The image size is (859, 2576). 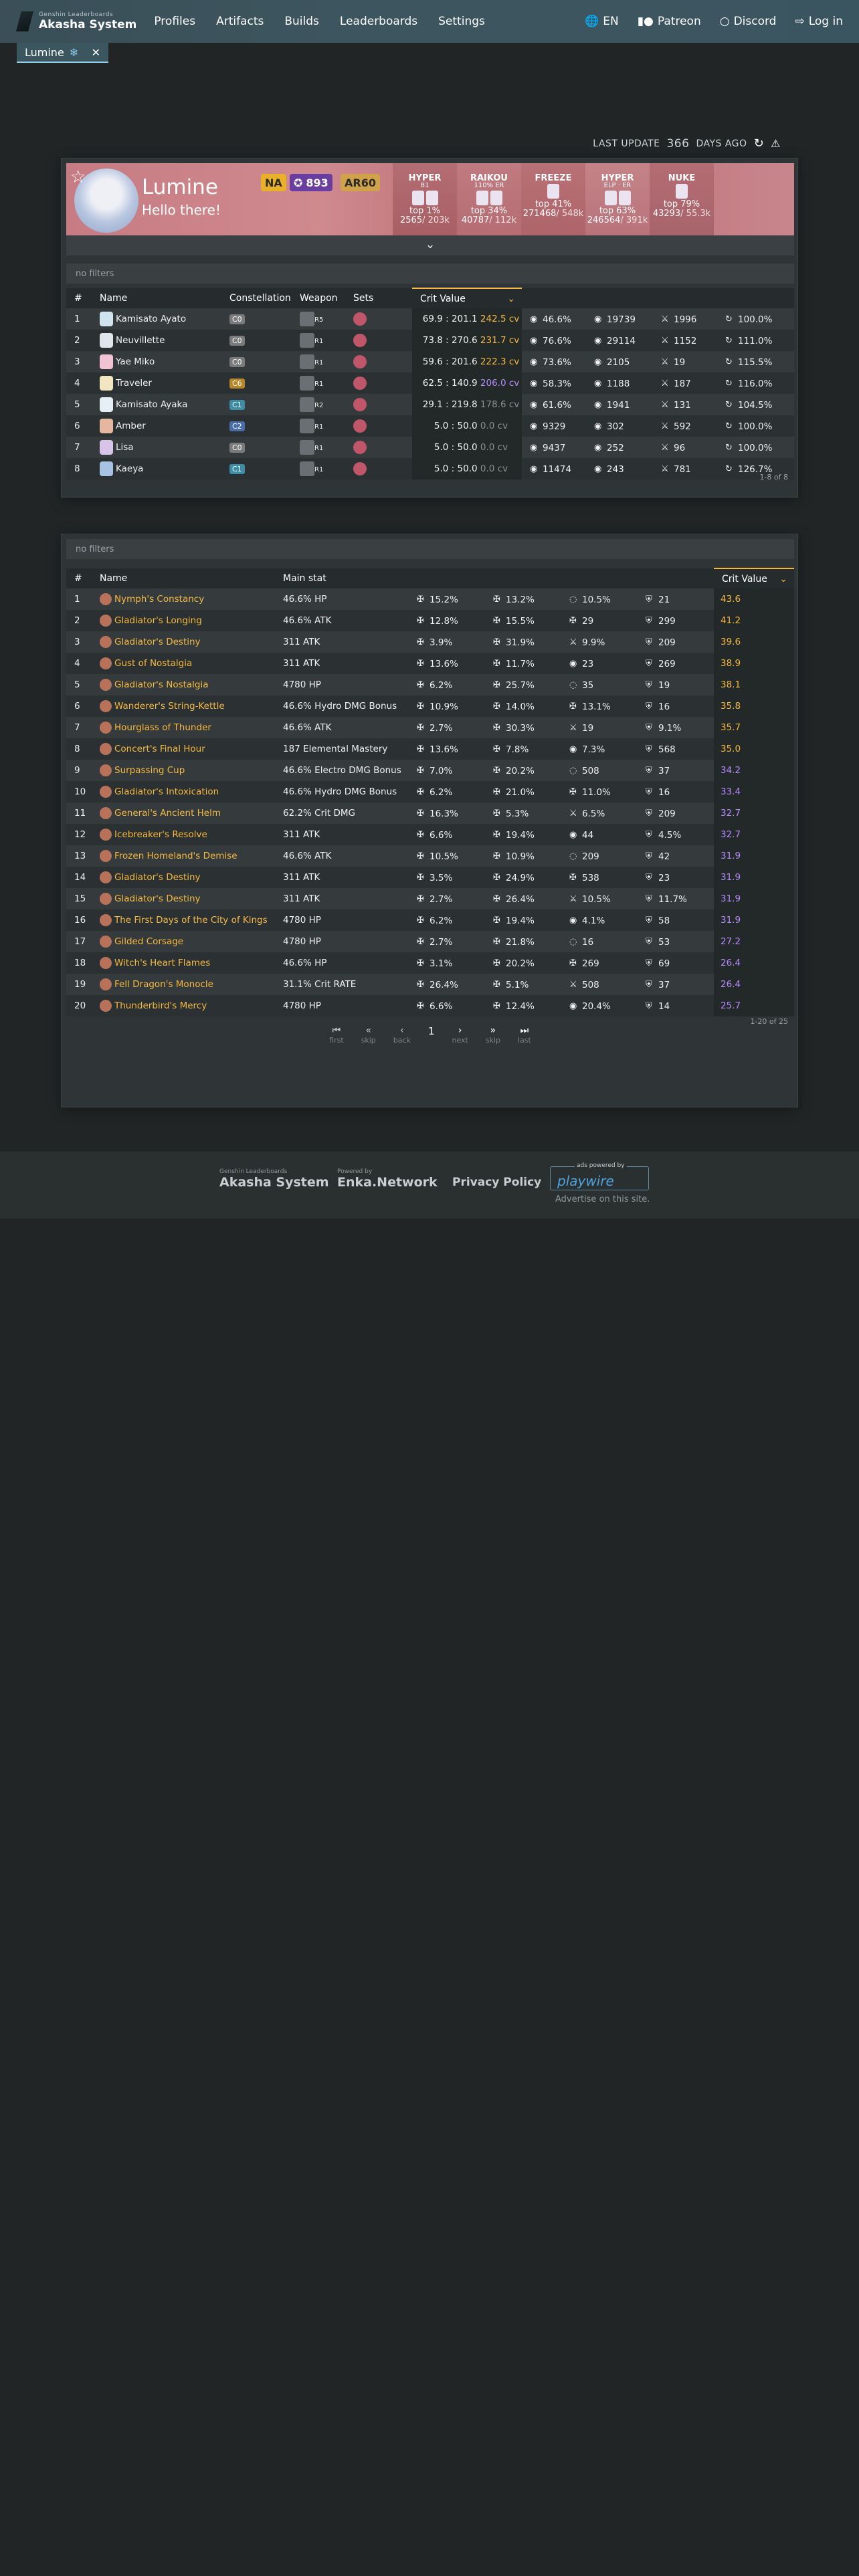 What do you see at coordinates (183, 771) in the screenshot?
I see `artifact-name: Surpassing Cup` at bounding box center [183, 771].